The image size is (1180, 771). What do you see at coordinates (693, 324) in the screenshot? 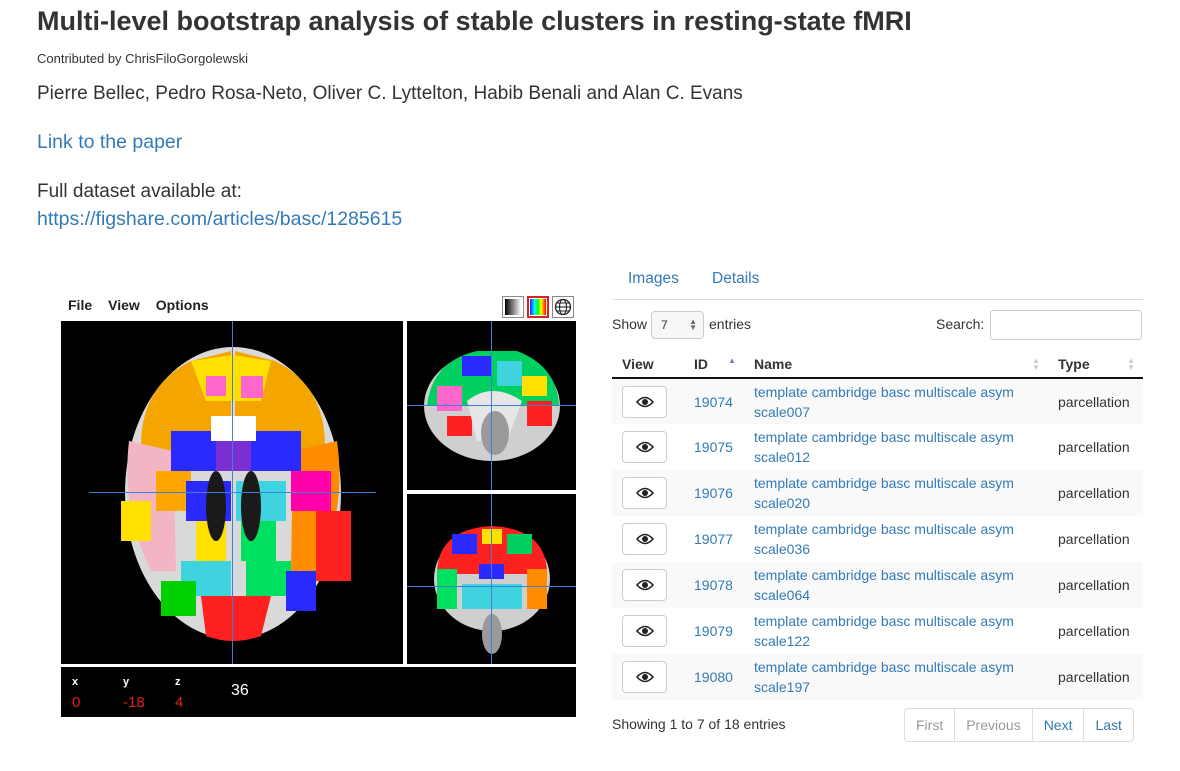
I see `select-arrows-icon: ▲ ▼` at bounding box center [693, 324].